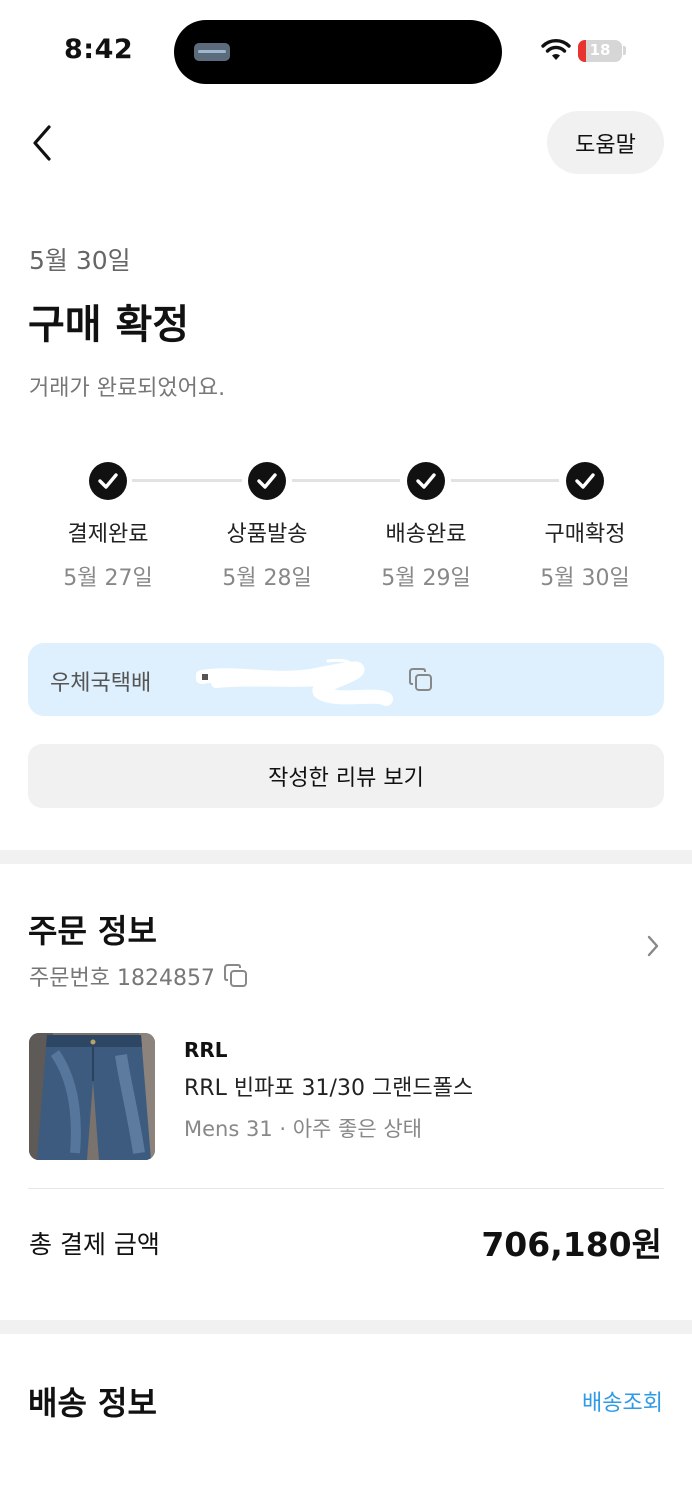 This screenshot has height=1500, width=692. Describe the element at coordinates (605, 142) in the screenshot. I see `help-button: 도움말` at that location.